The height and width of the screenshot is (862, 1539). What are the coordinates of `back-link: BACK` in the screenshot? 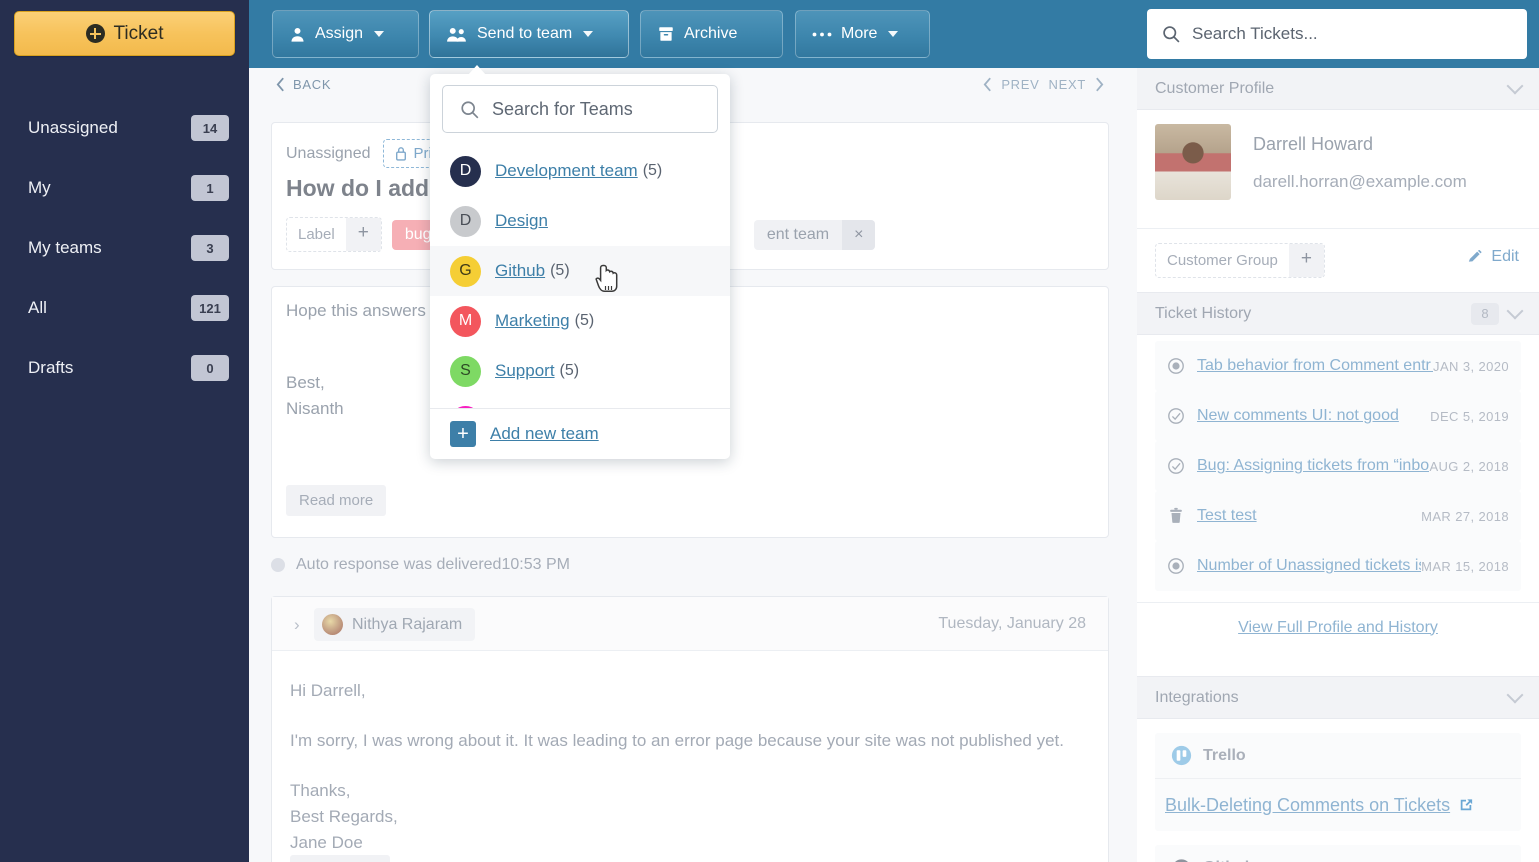 It's located at (303, 84).